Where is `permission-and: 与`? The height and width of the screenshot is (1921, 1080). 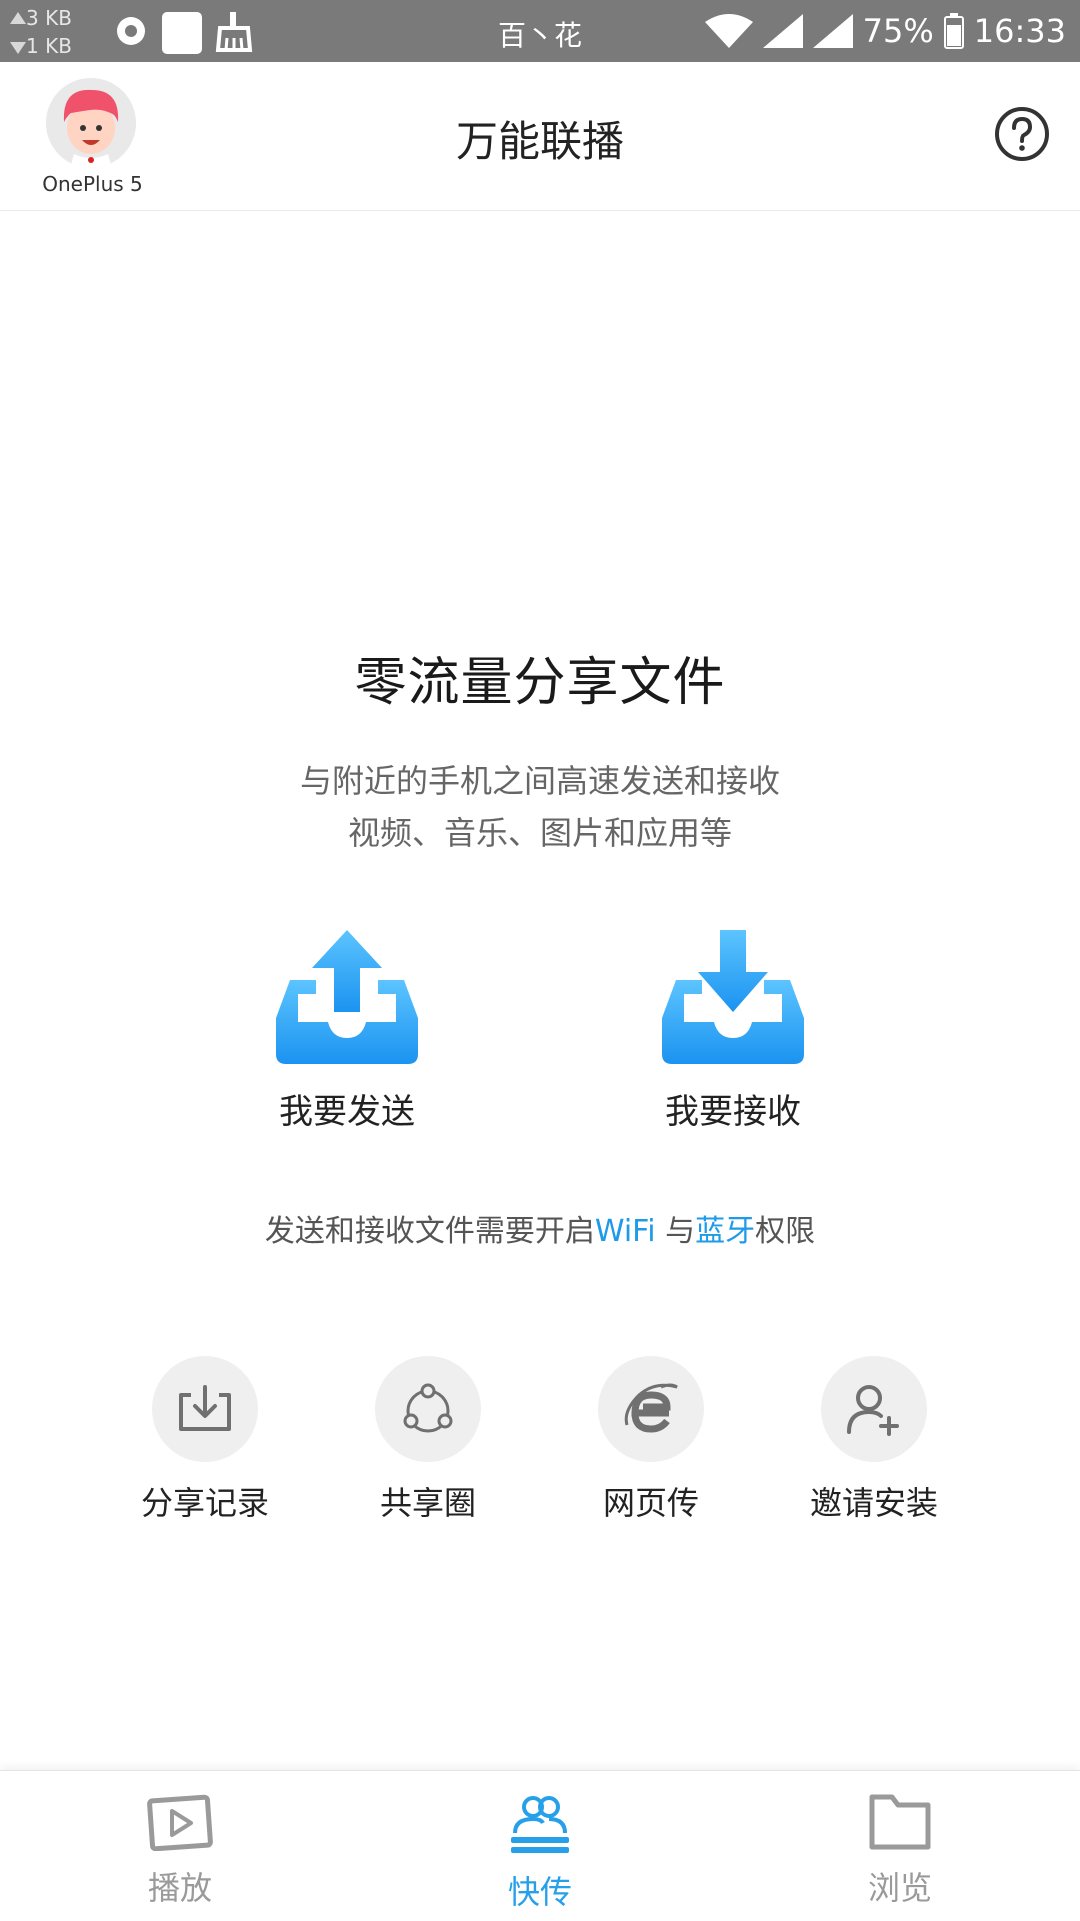 permission-and: 与 is located at coordinates (675, 1231).